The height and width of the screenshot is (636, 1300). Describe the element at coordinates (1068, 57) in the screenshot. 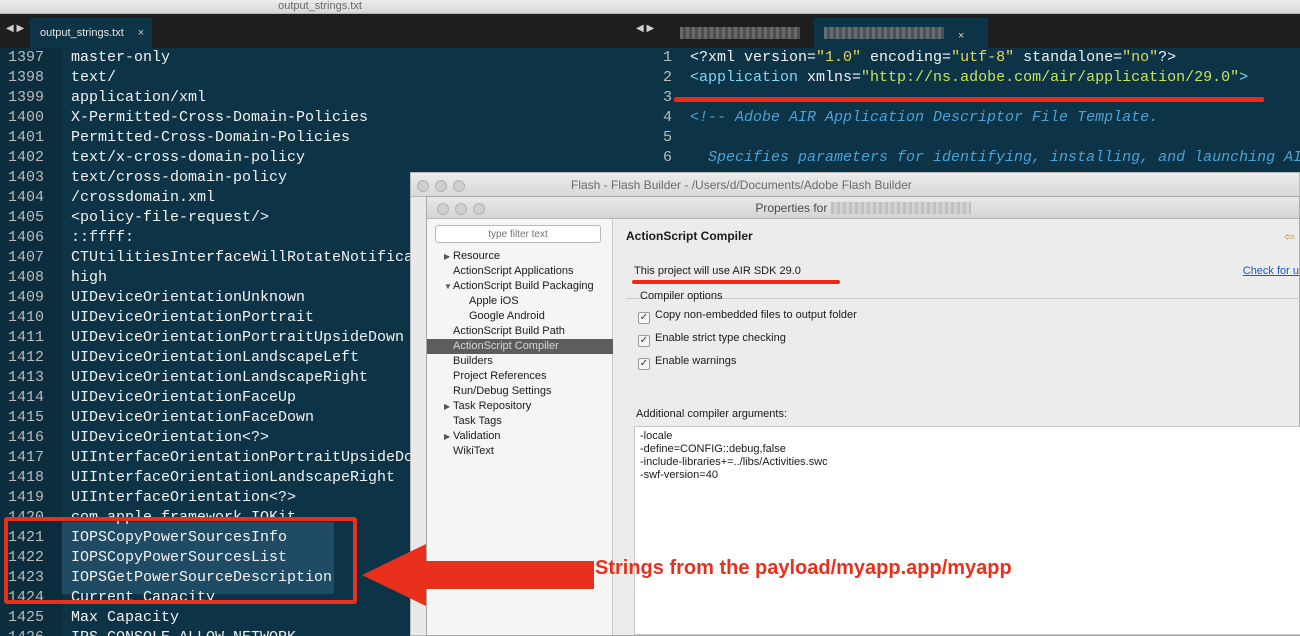

I see `xml-token: standalone=` at that location.